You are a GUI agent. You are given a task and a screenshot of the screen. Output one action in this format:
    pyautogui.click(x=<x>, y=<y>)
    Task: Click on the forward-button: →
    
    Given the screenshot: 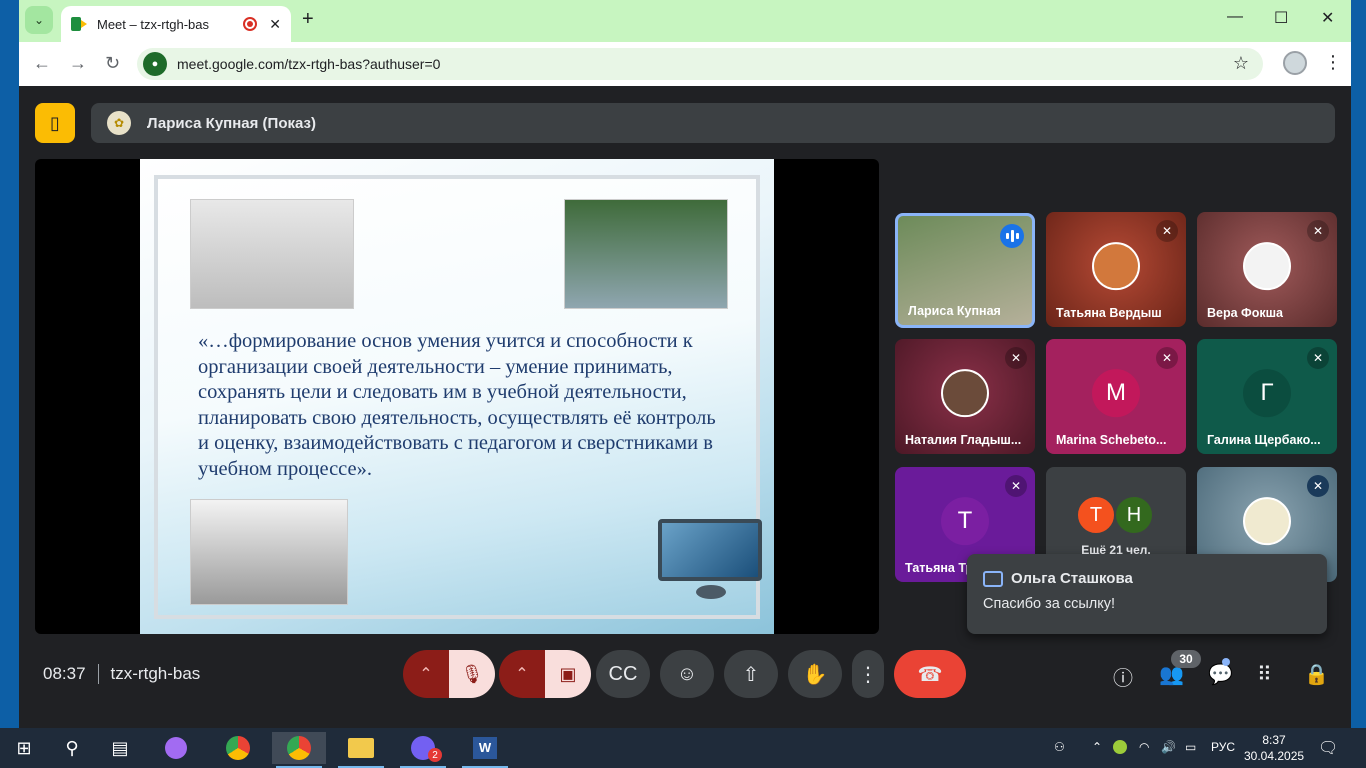 What is the action you would take?
    pyautogui.click(x=78, y=63)
    